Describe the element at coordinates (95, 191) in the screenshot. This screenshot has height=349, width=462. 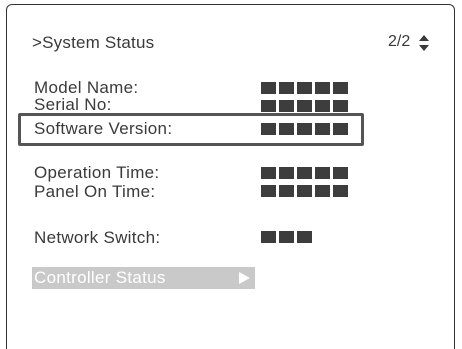
I see `panel-on-time-label: Panel On Time:` at that location.